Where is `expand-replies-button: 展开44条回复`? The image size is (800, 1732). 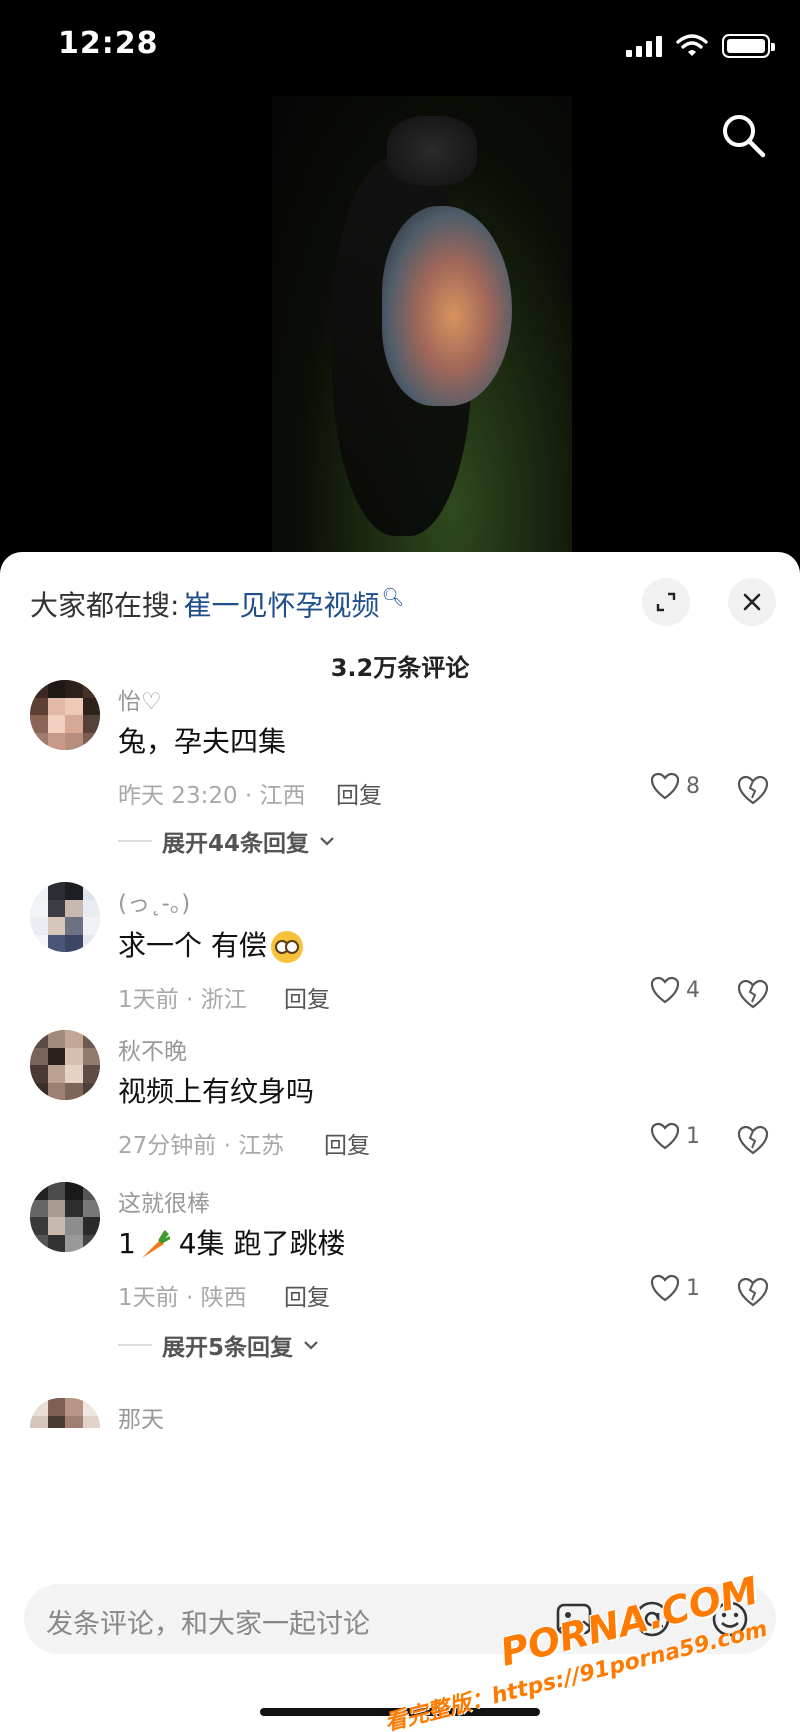
expand-replies-button: 展开44条回复 is located at coordinates (226, 841).